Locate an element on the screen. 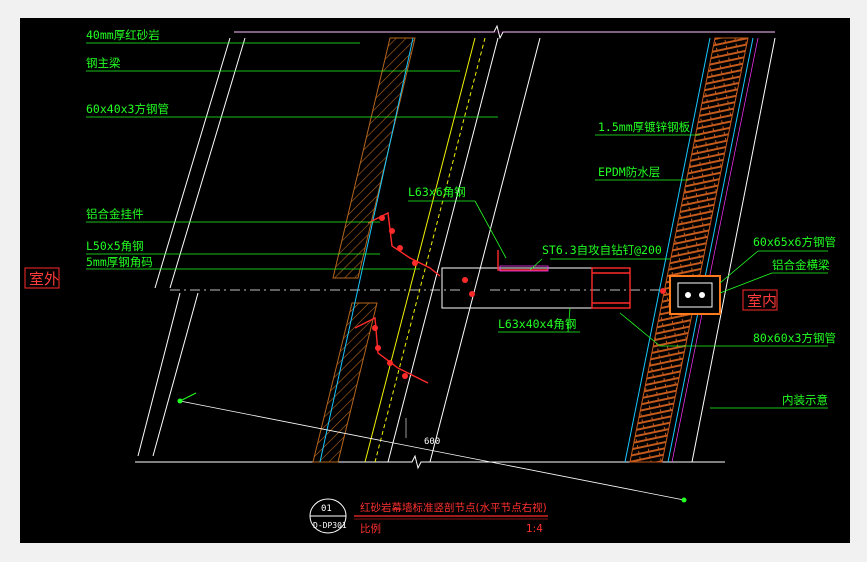 This screenshot has width=867, height=562. zone-interior-label: 室内 is located at coordinates (762, 301).